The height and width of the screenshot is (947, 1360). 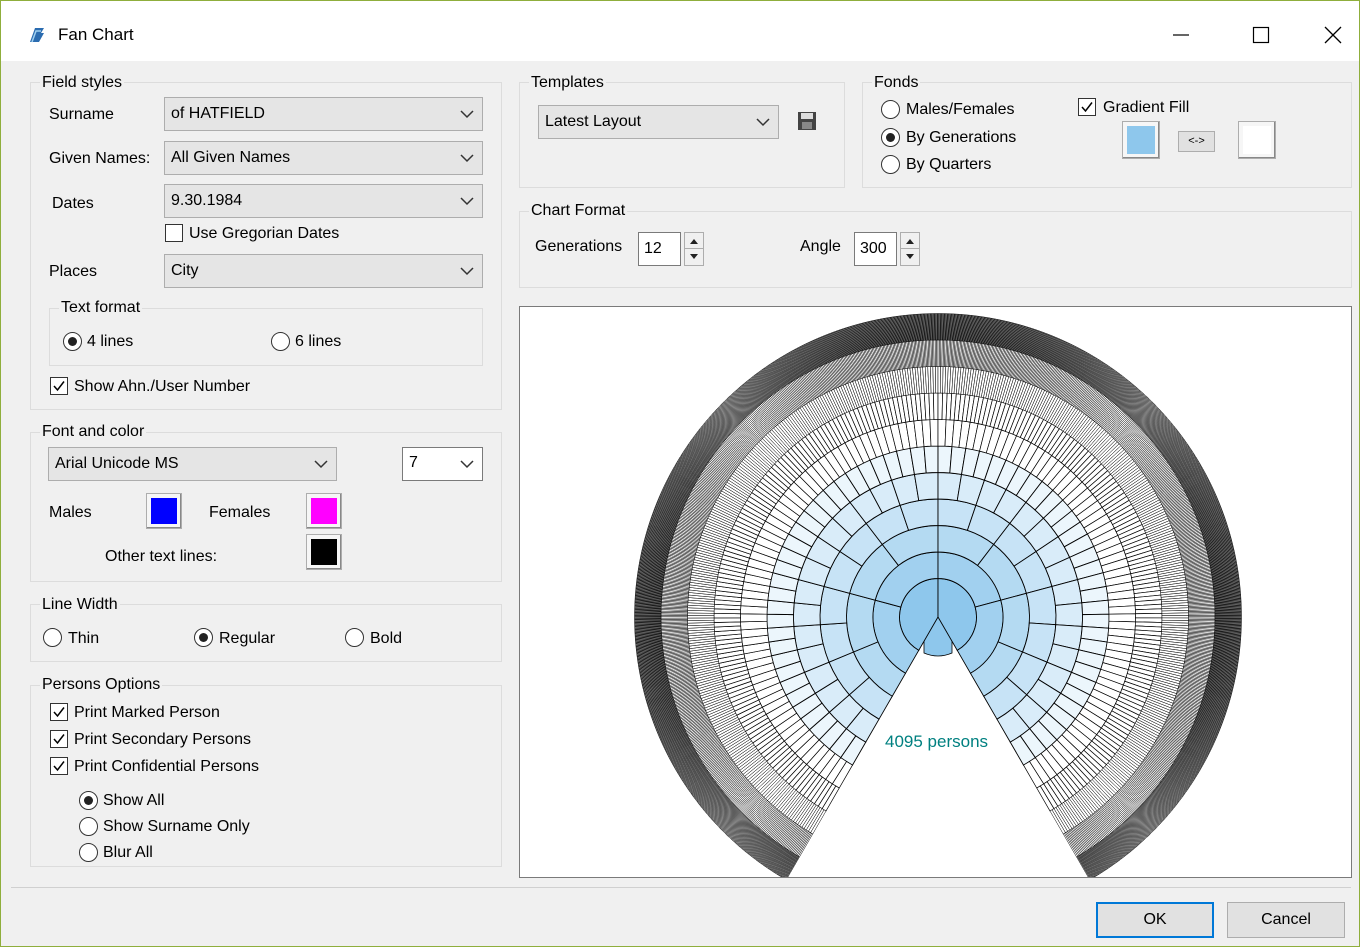 What do you see at coordinates (890, 164) in the screenshot?
I see `fonds-by-quarters-radio` at bounding box center [890, 164].